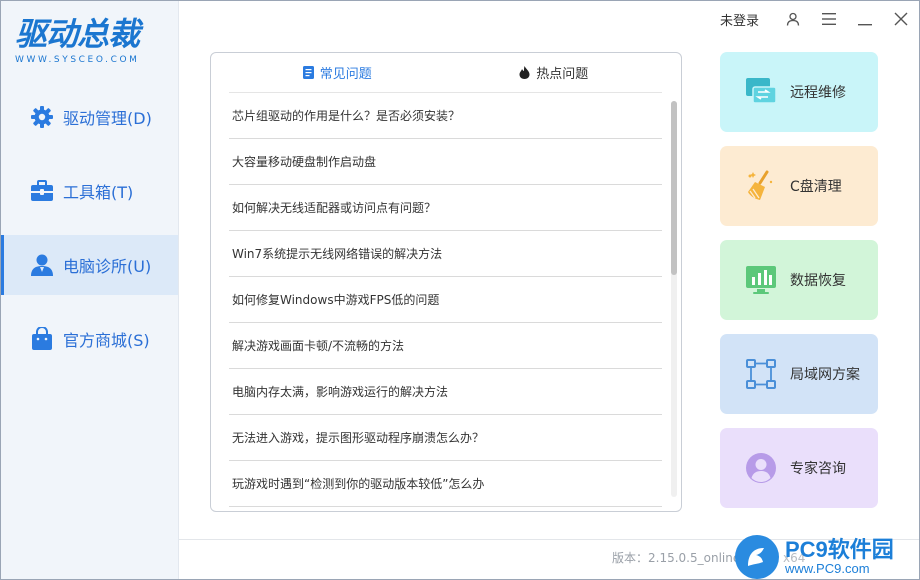 This screenshot has width=920, height=580. What do you see at coordinates (77, 60) in the screenshot?
I see `logo-url: WWW.SYSCEO.COM` at bounding box center [77, 60].